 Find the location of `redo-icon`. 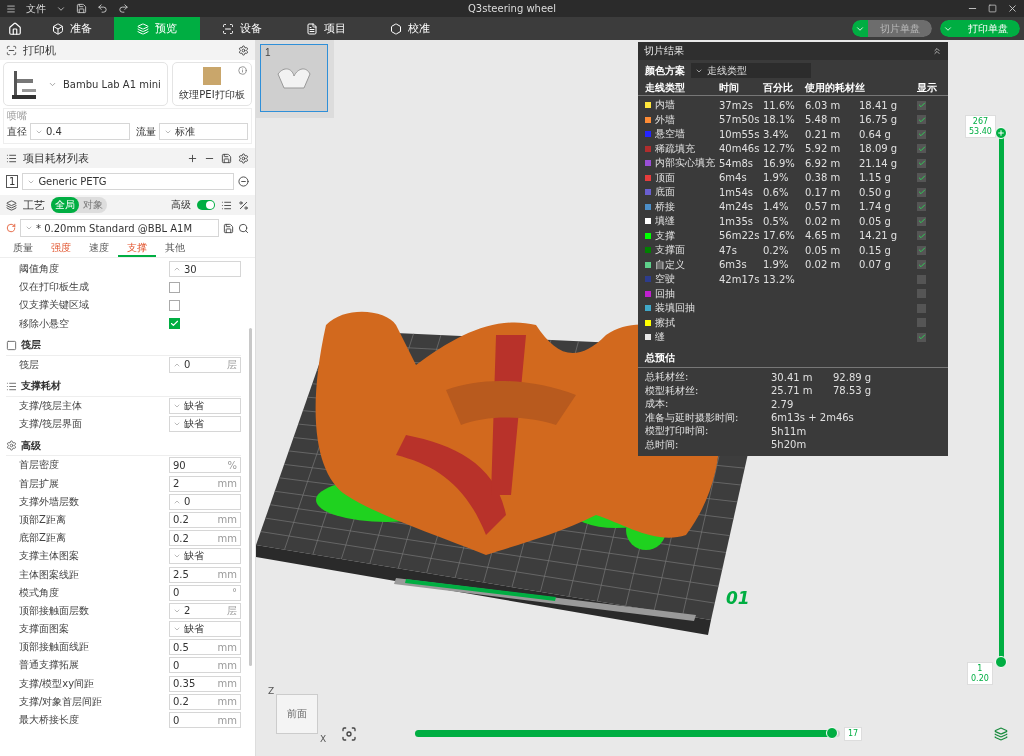

redo-icon is located at coordinates (123, 8).